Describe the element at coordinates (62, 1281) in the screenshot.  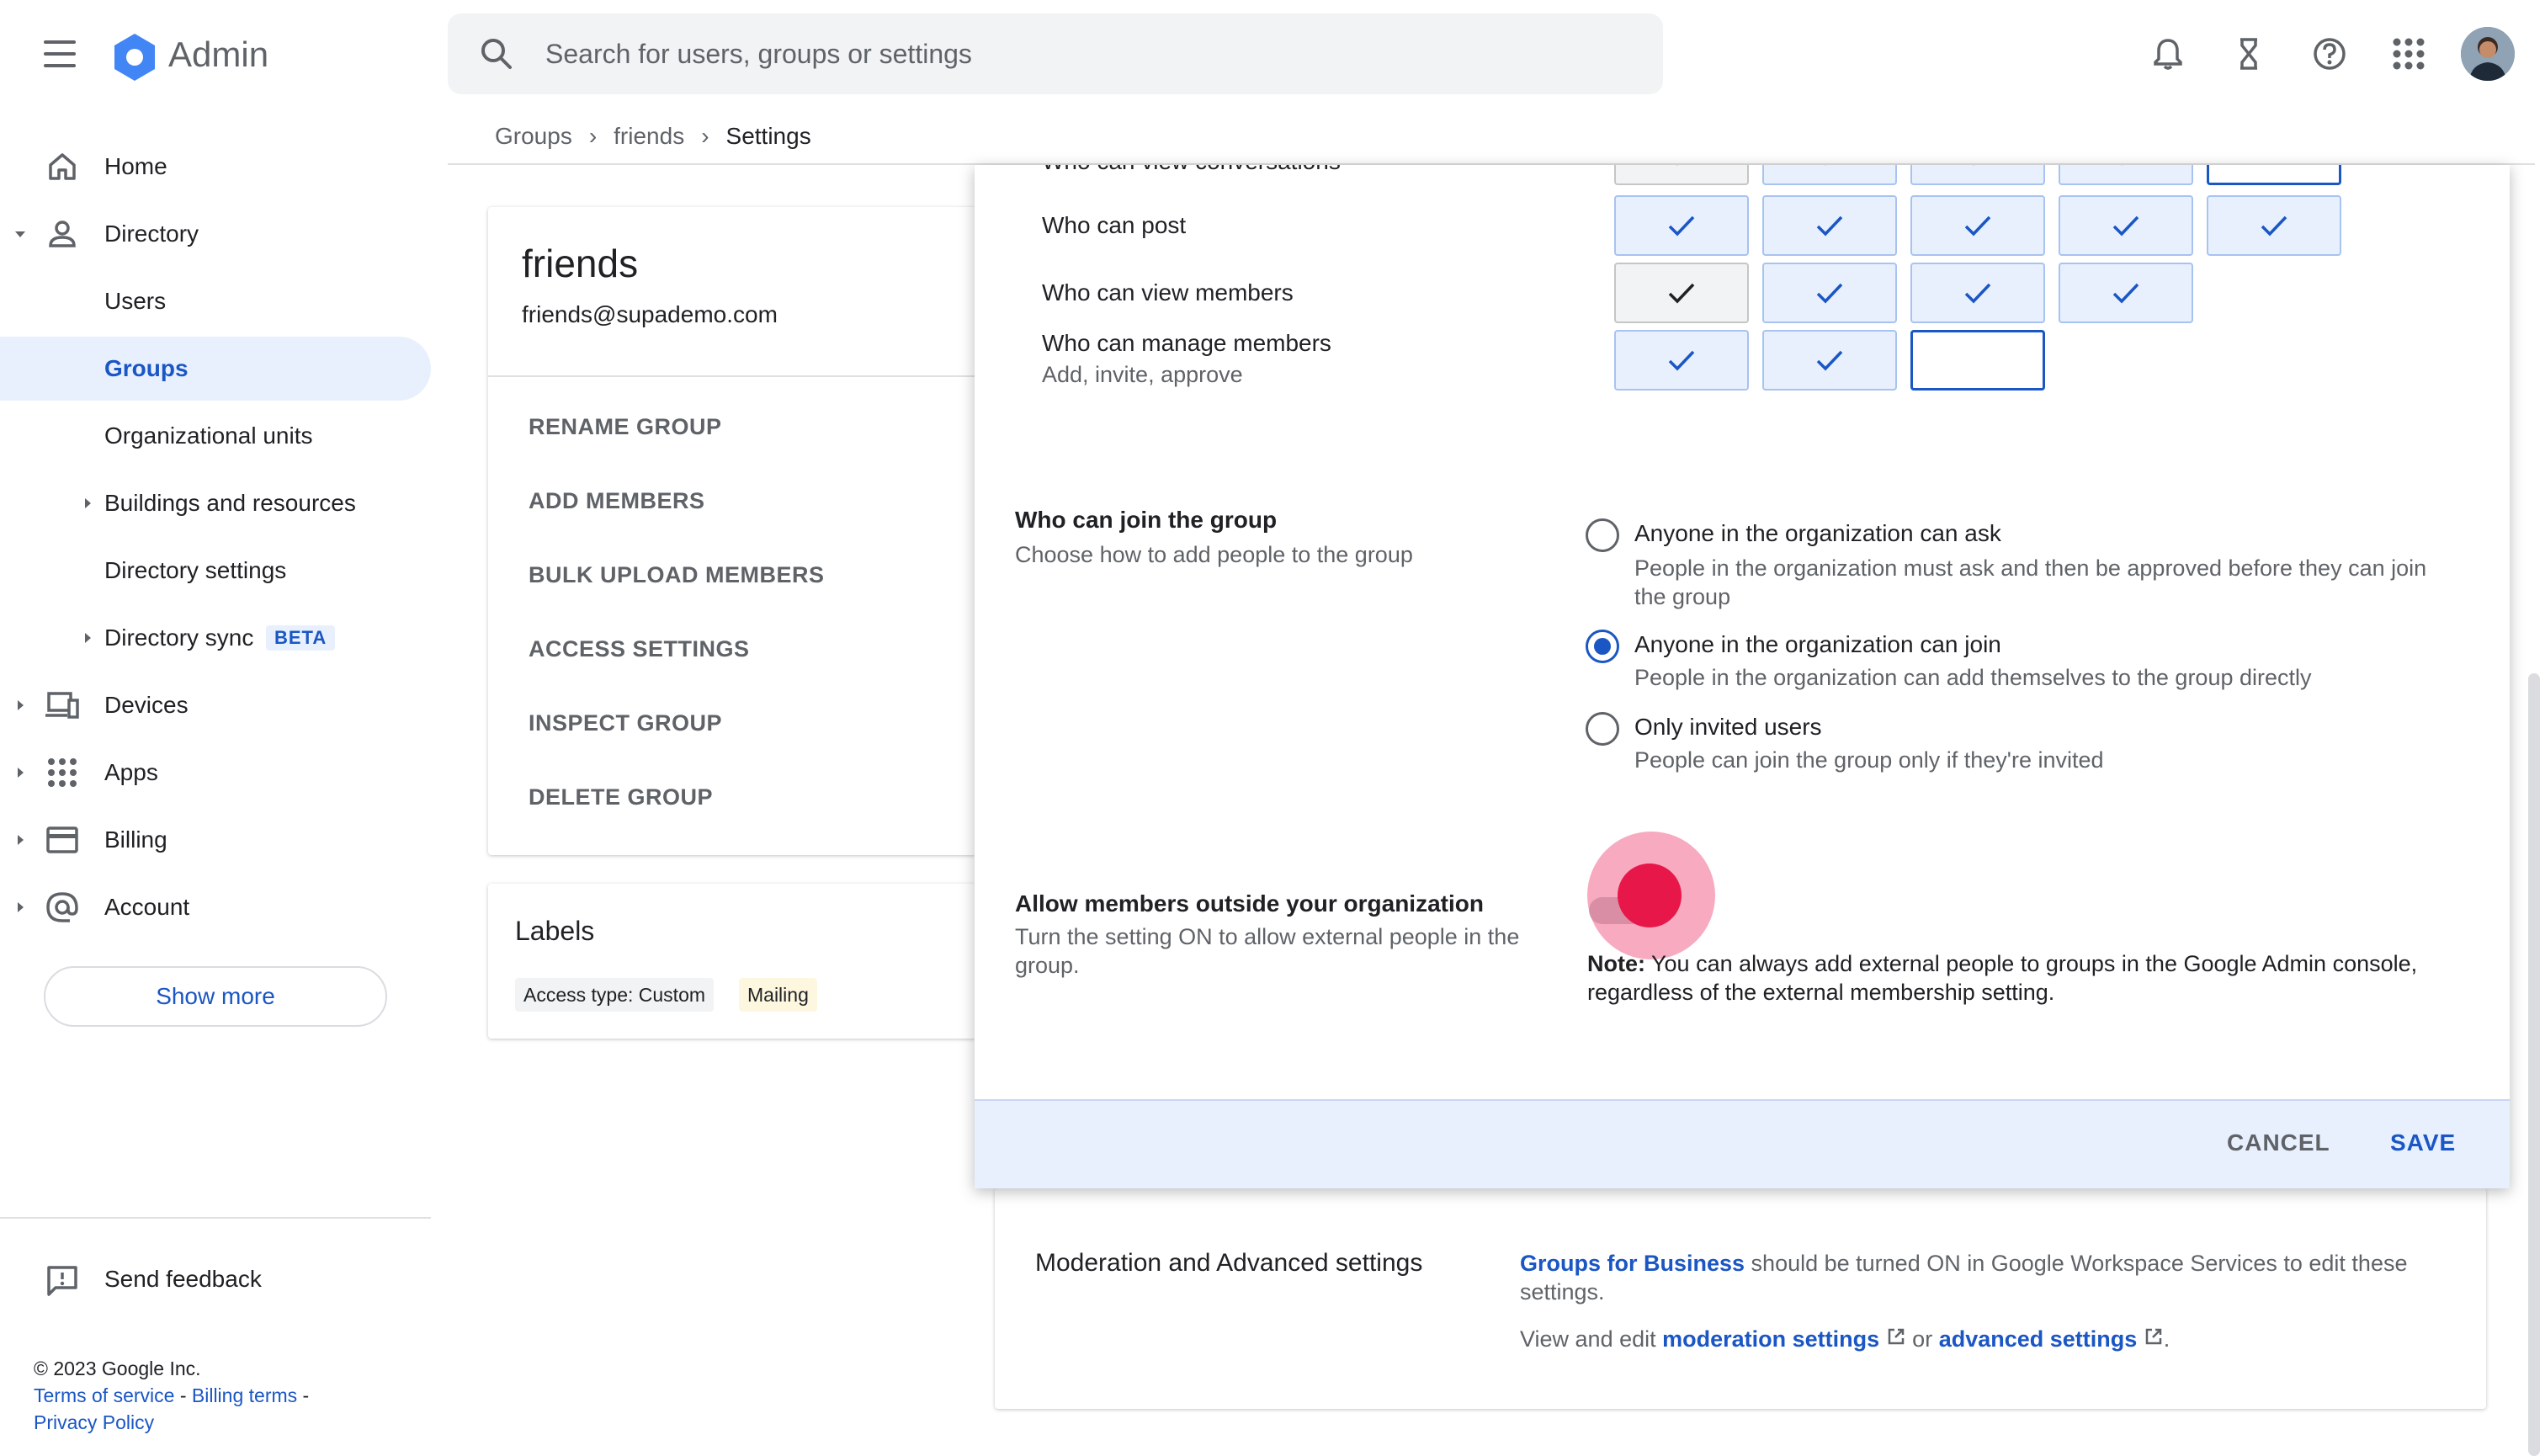
I see `feedback-icon` at that location.